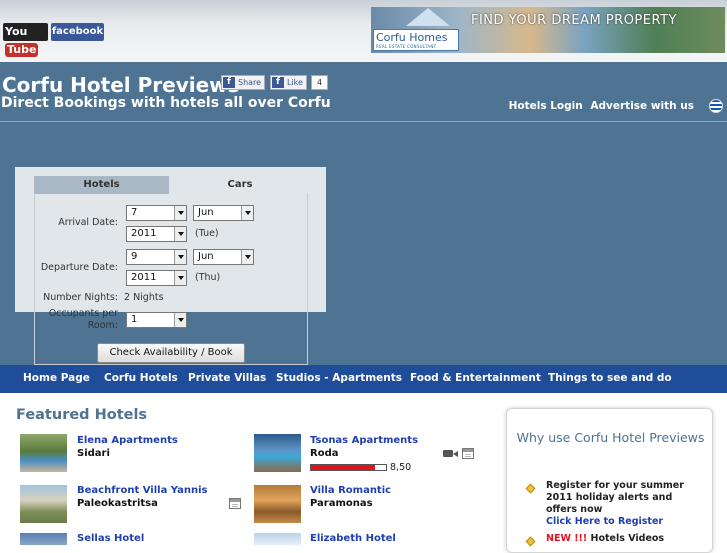  I want to click on occupants-select: 1, so click(156, 320).